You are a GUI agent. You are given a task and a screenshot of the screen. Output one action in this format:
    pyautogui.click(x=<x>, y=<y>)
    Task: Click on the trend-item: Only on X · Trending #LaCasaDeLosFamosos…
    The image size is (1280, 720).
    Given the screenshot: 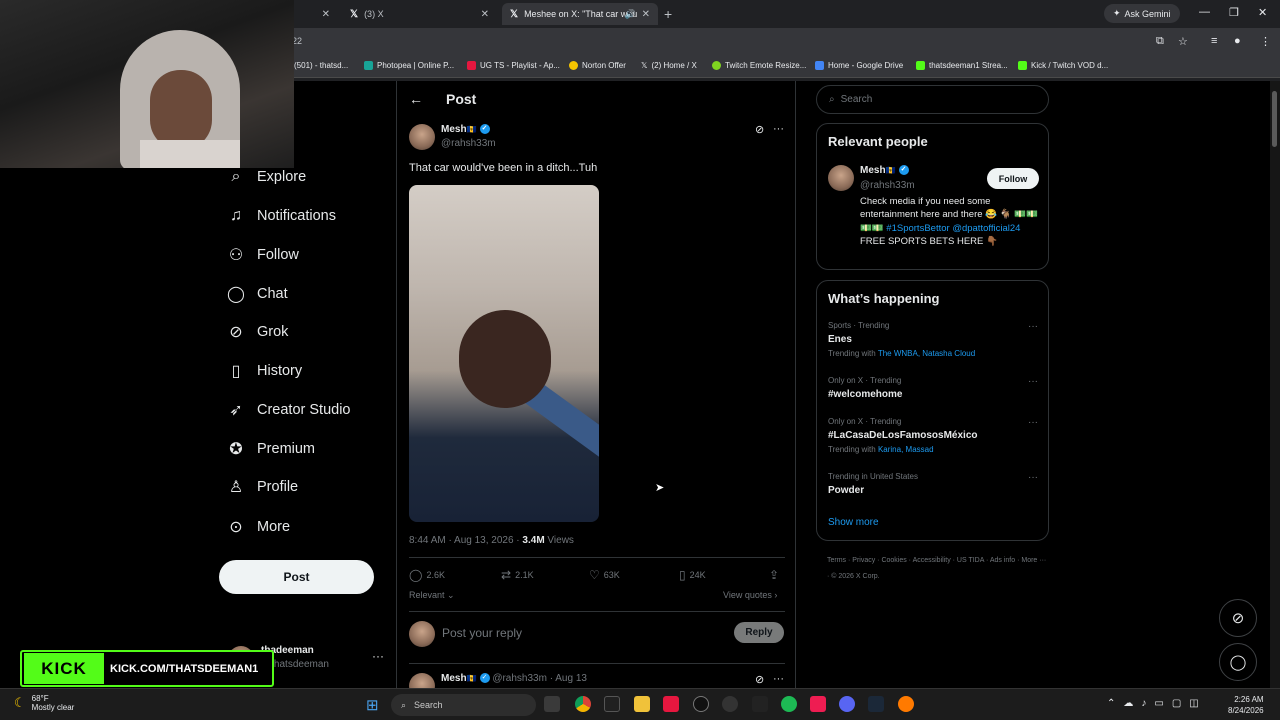 What is the action you would take?
    pyautogui.click(x=933, y=435)
    